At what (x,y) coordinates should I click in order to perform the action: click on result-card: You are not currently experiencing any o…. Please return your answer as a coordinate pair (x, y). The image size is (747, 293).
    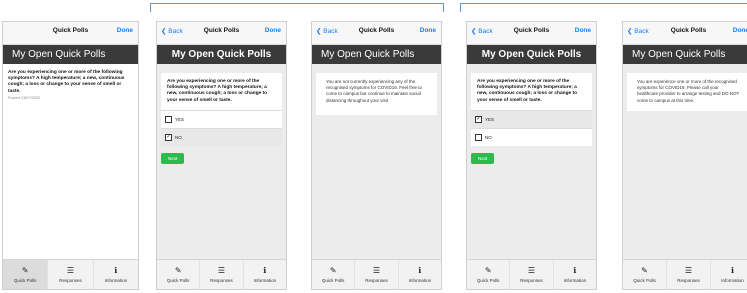
    Looking at the image, I should click on (376, 94).